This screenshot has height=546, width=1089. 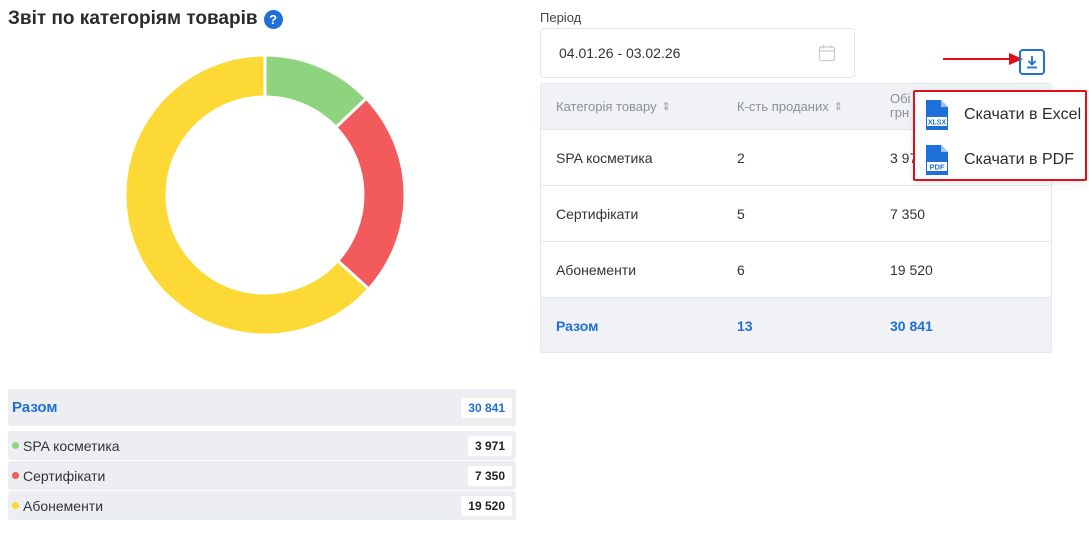 I want to click on table-row: Абонементи 6 19 520, so click(x=796, y=270).